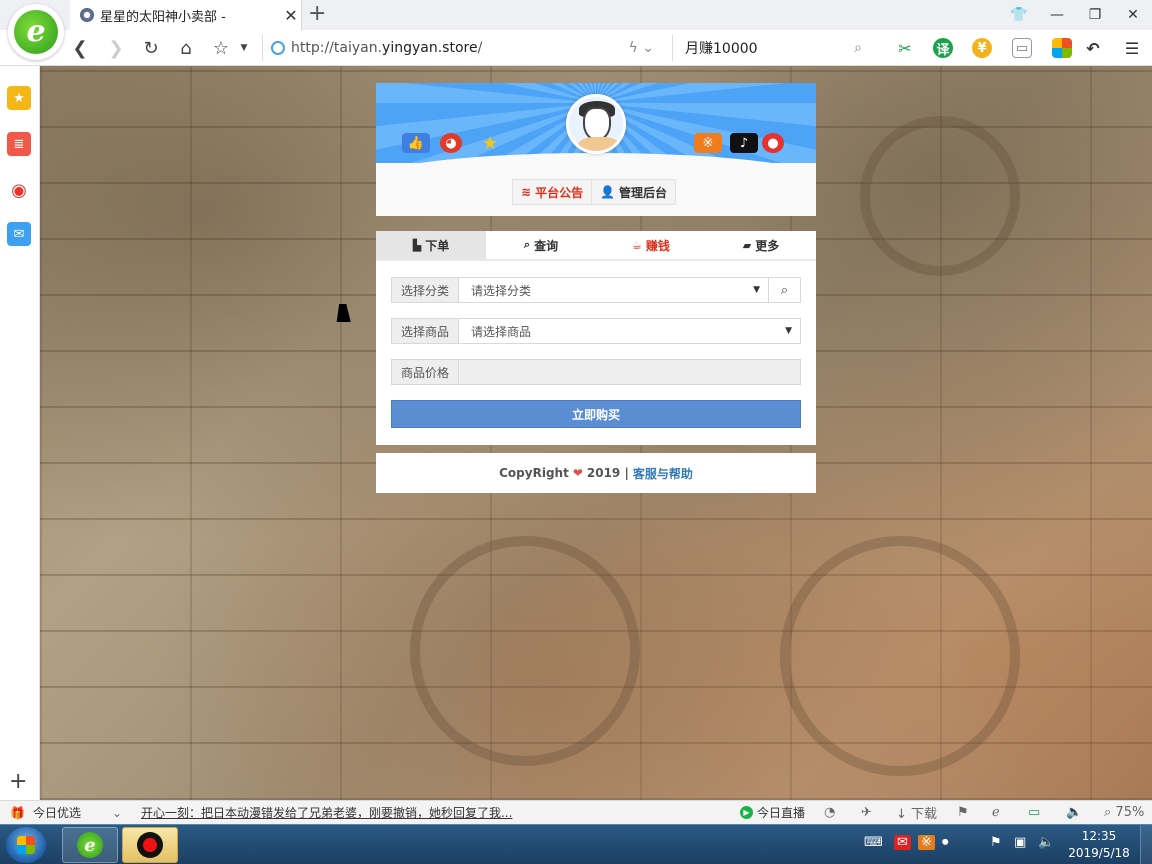 This screenshot has height=864, width=1152. Describe the element at coordinates (117, 813) in the screenshot. I see `chevron-down-icon: ⌄` at that location.